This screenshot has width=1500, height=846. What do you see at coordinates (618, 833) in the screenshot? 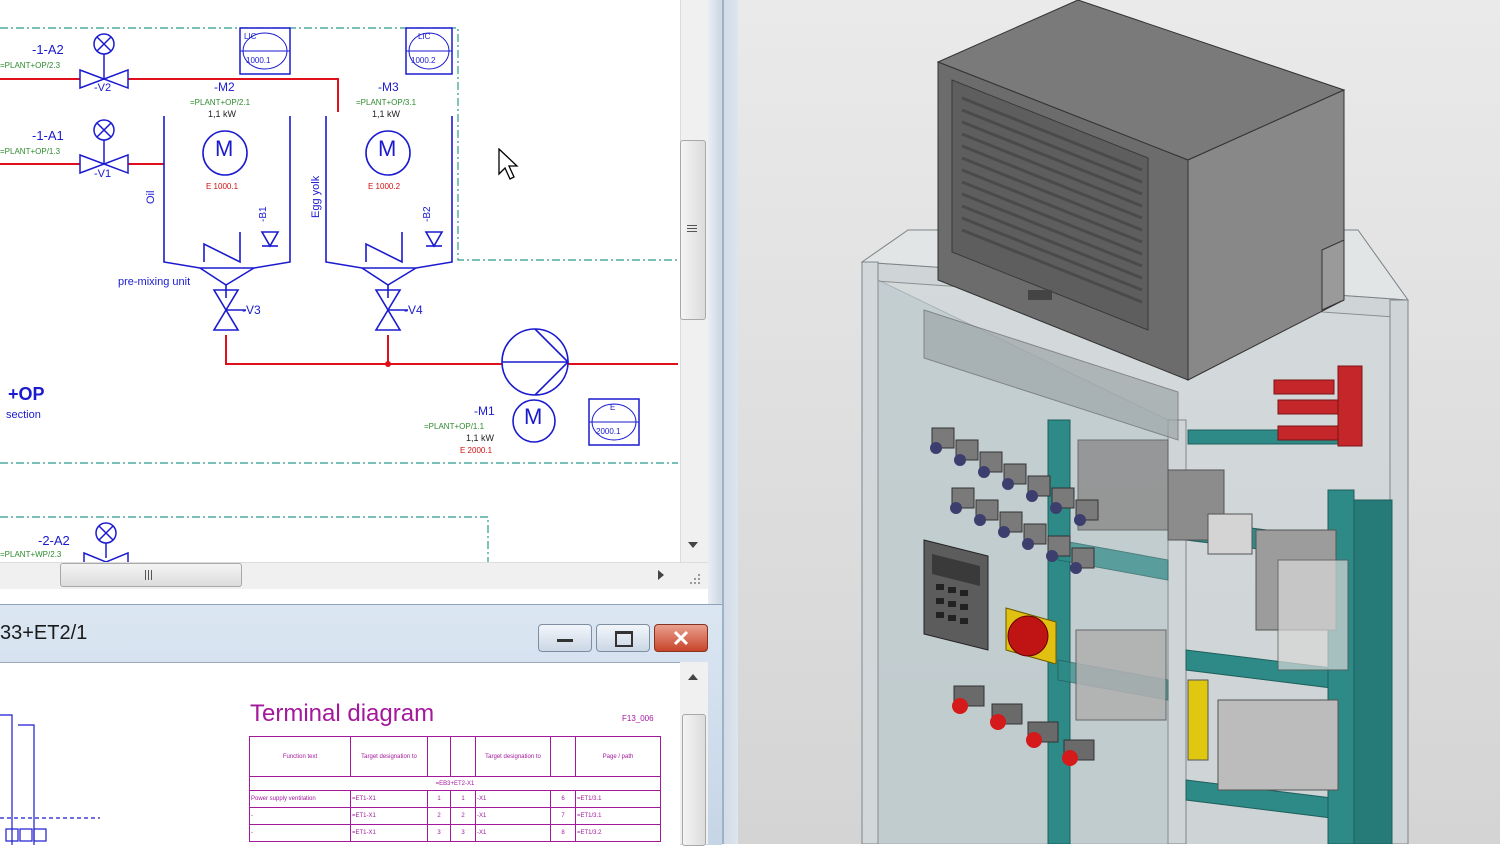
I see `table-cell: =ET1/3.2` at bounding box center [618, 833].